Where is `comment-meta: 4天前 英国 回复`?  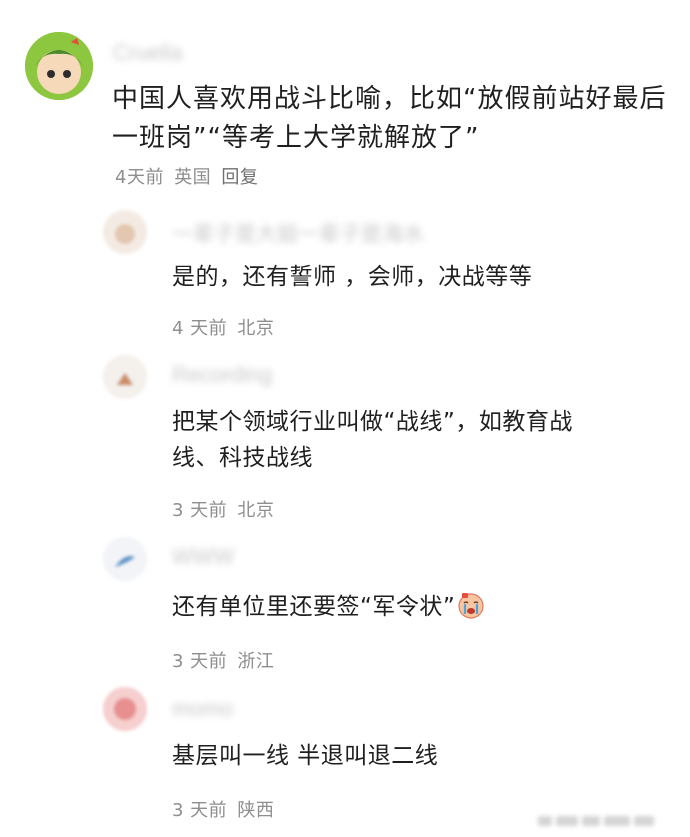 comment-meta: 4天前 英国 回复 is located at coordinates (188, 176).